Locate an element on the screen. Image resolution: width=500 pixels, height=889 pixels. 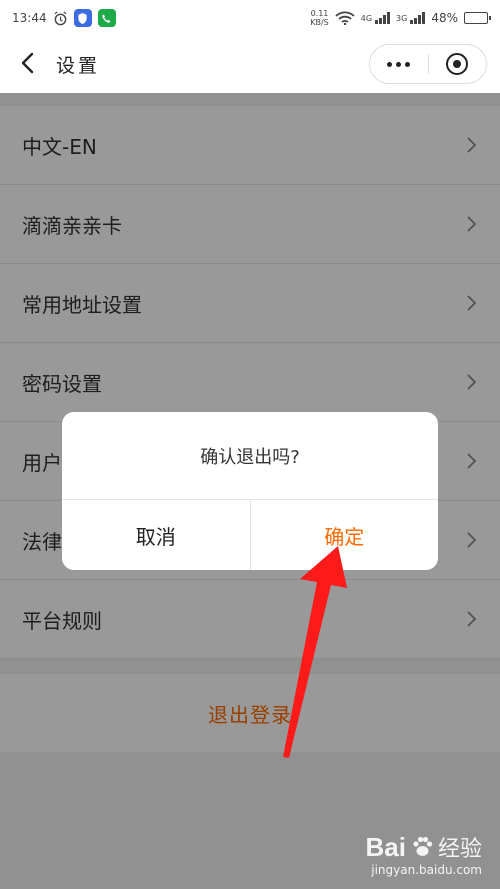
cancel-button: 取消 is located at coordinates (156, 535).